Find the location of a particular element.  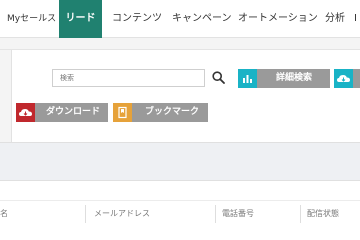

column-header-delivery-status: 配信状態 is located at coordinates (333, 214).